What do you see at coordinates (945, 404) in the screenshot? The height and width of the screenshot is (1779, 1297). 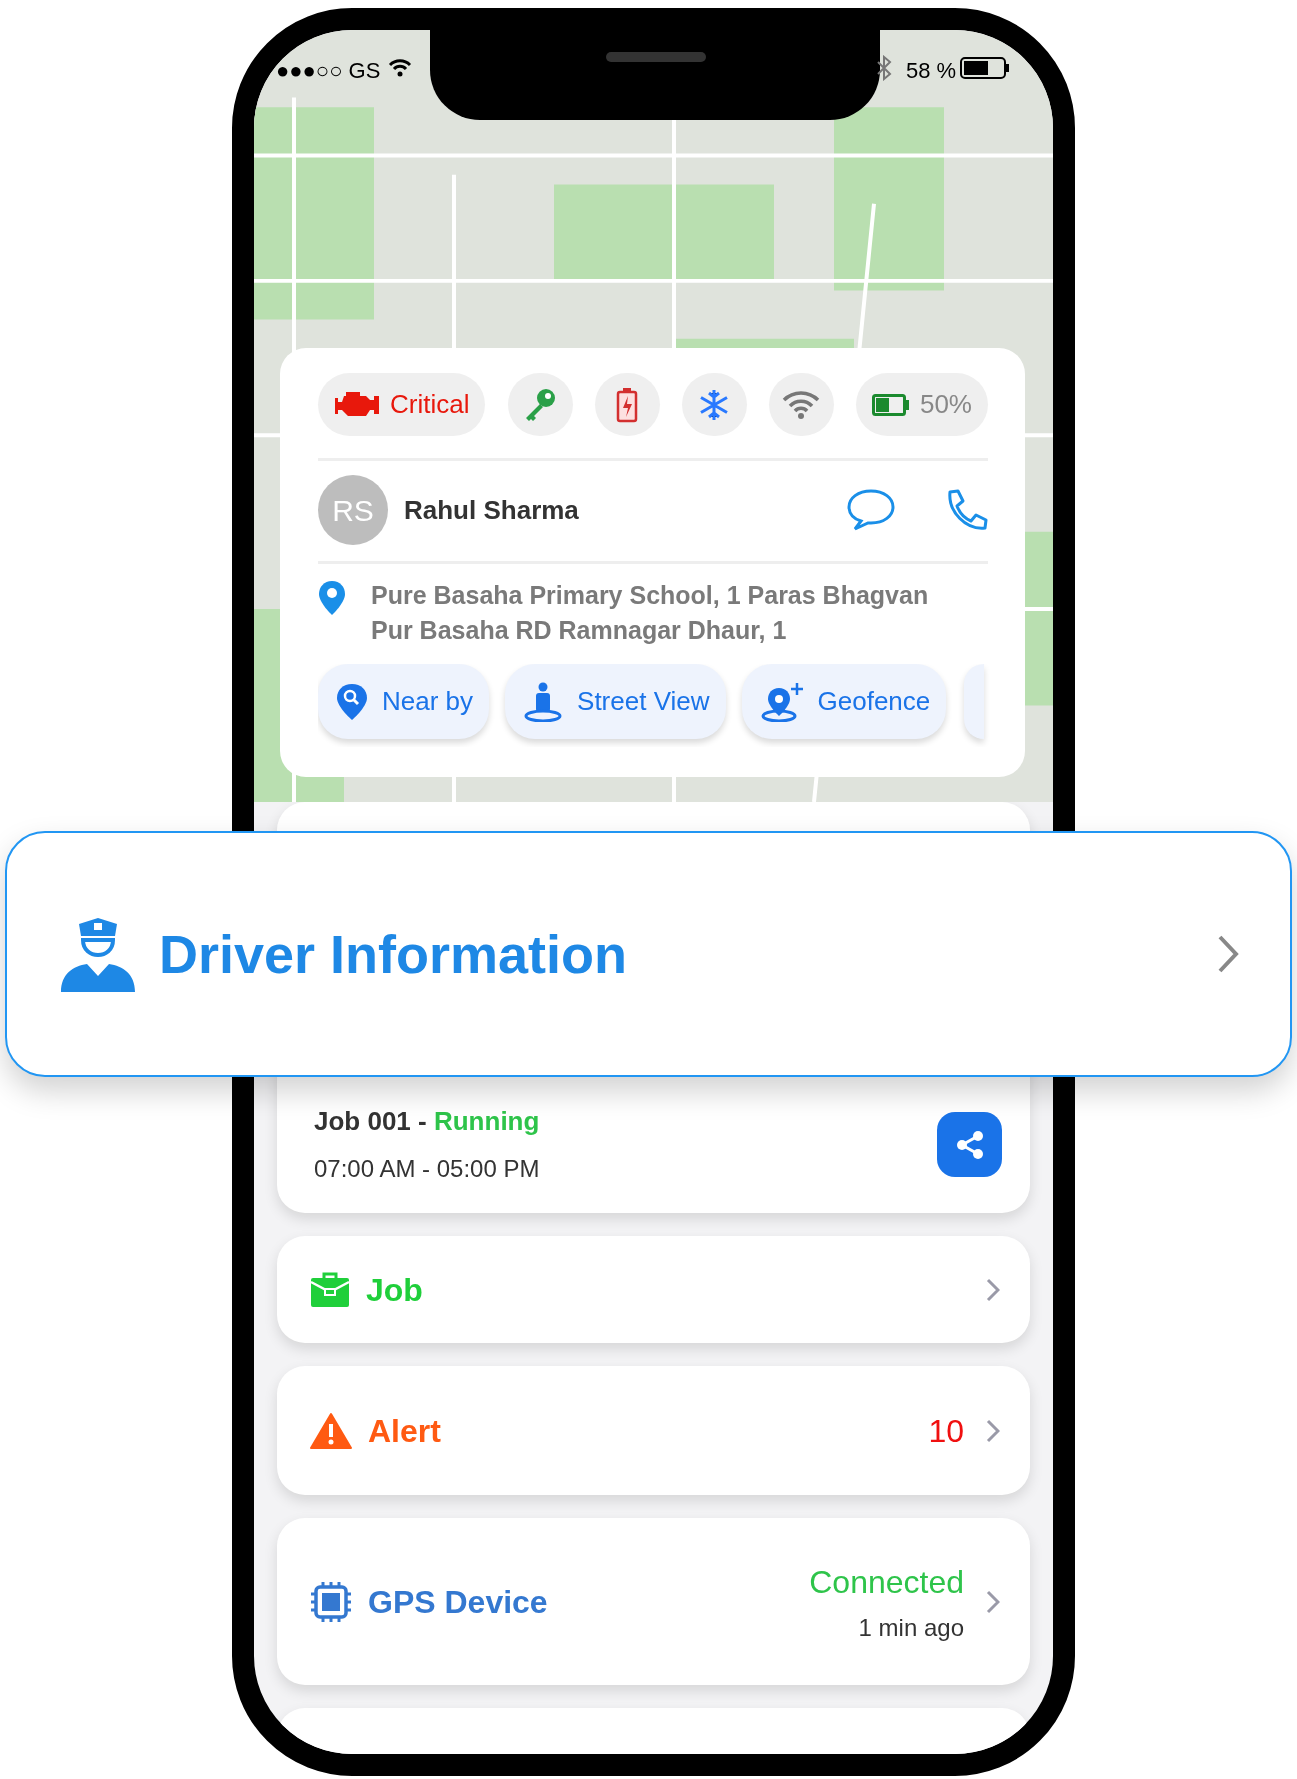 I see `status-label: 50%` at bounding box center [945, 404].